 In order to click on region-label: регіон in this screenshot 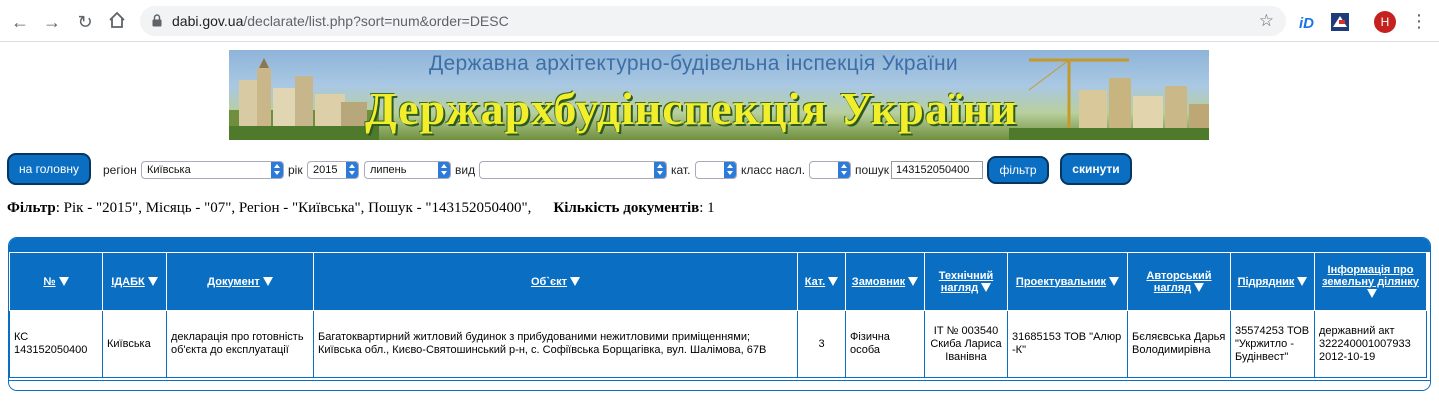, I will do `click(120, 170)`.